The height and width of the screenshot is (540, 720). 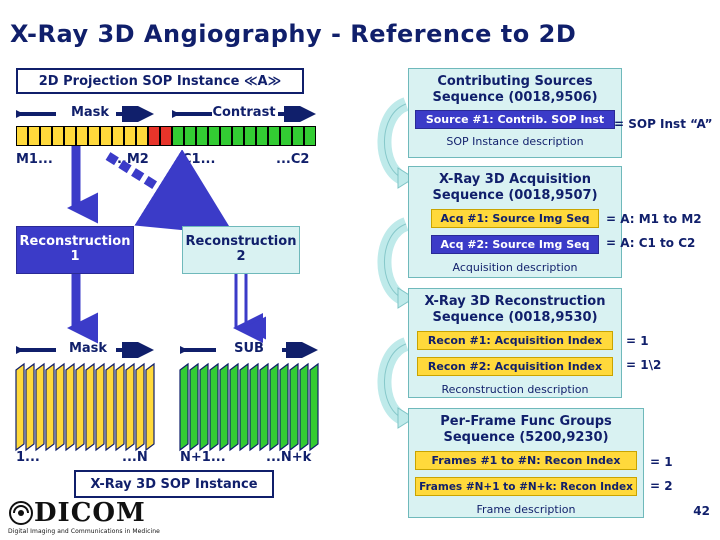 I want to click on panel-4-row-0-equation: = 1, so click(x=661, y=462).